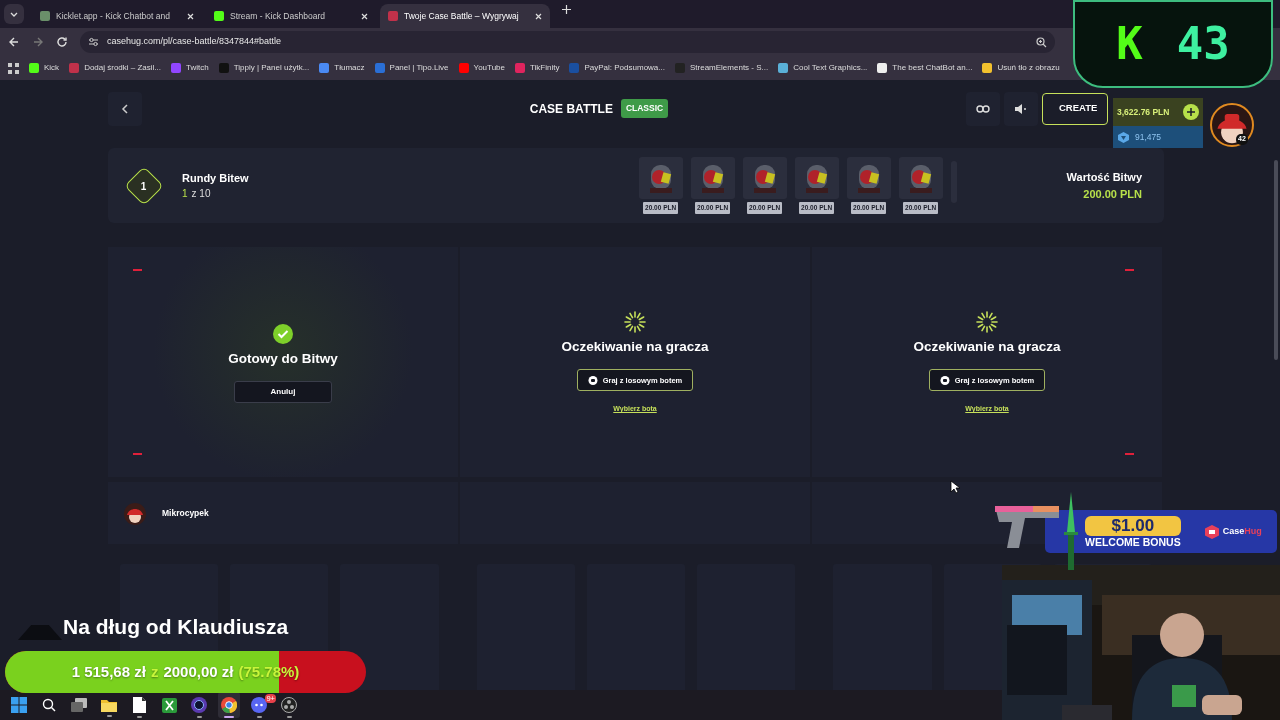 This screenshot has height=720, width=1280. Describe the element at coordinates (291, 16) in the screenshot. I see `browser-tab: Stream - Kick Dashboard` at that location.